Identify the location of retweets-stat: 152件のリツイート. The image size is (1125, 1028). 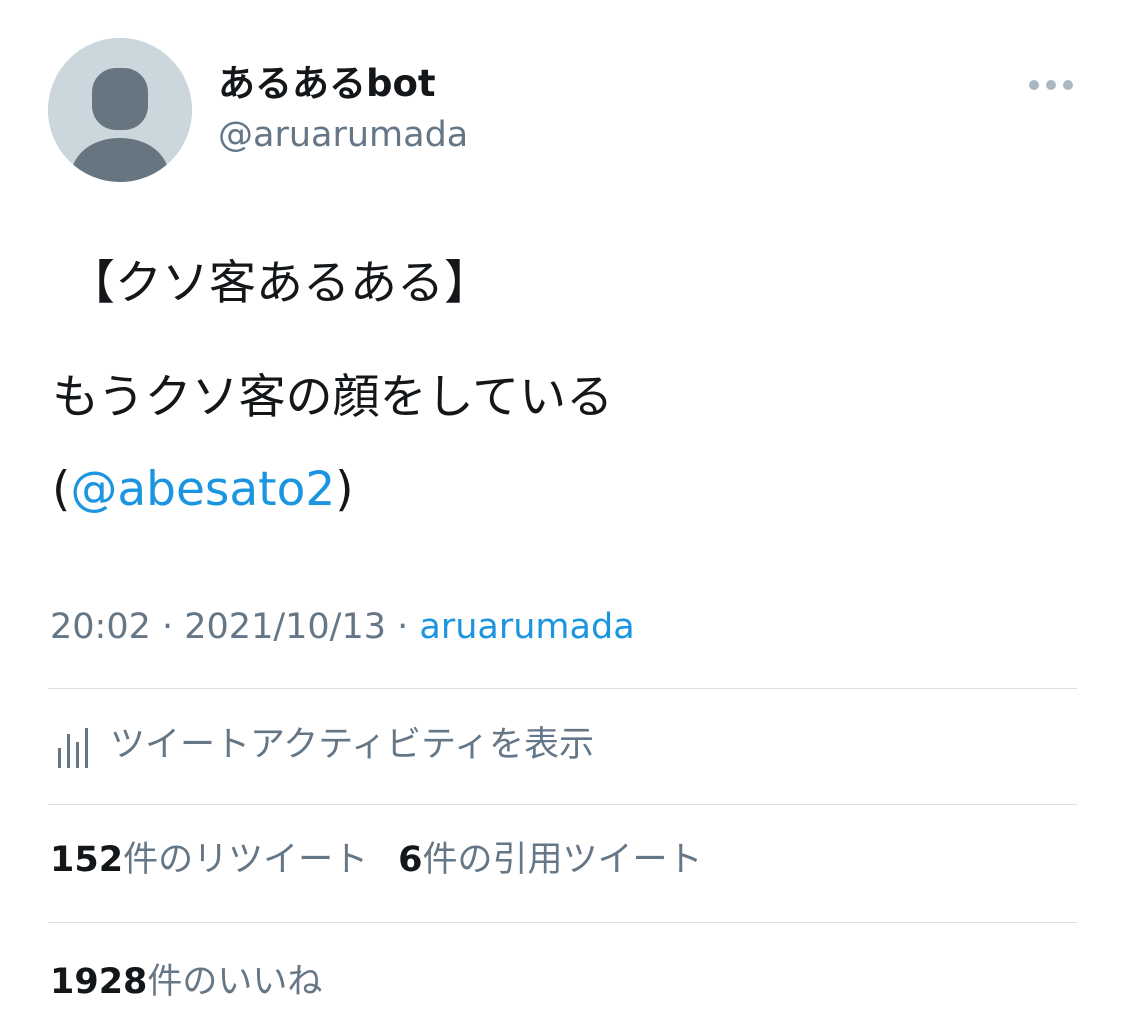
(209, 860).